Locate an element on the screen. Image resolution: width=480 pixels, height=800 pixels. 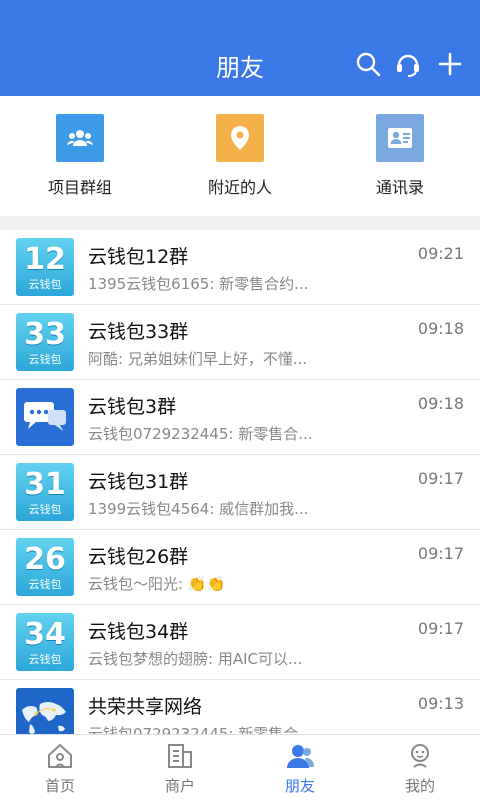
tab-label: 商户 is located at coordinates (179, 786).